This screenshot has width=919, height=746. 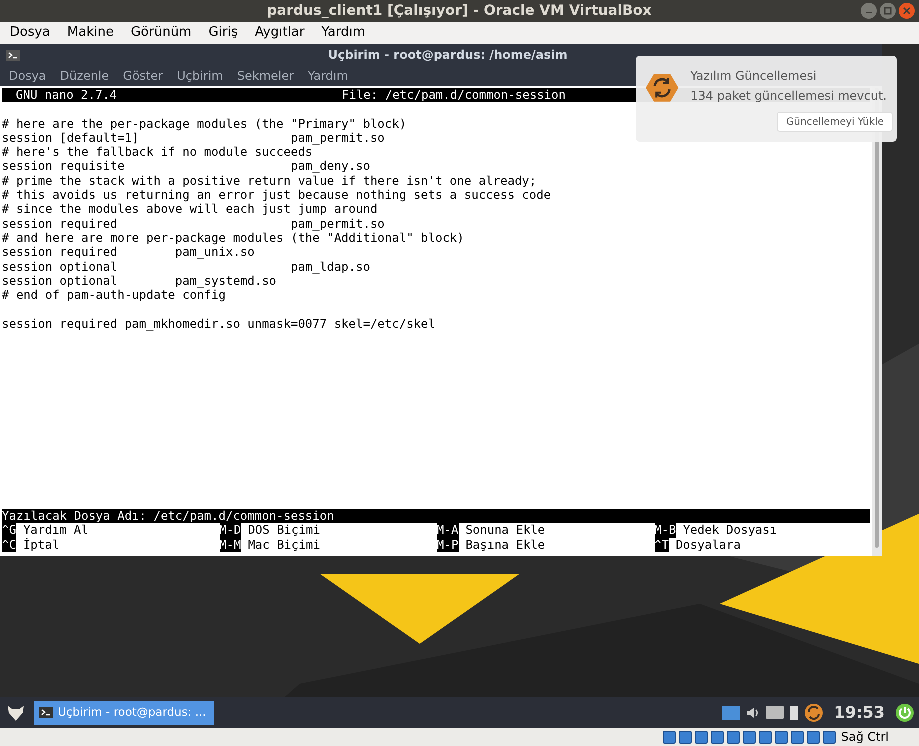 What do you see at coordinates (231, 545) in the screenshot?
I see `shortcut-key: M-M` at bounding box center [231, 545].